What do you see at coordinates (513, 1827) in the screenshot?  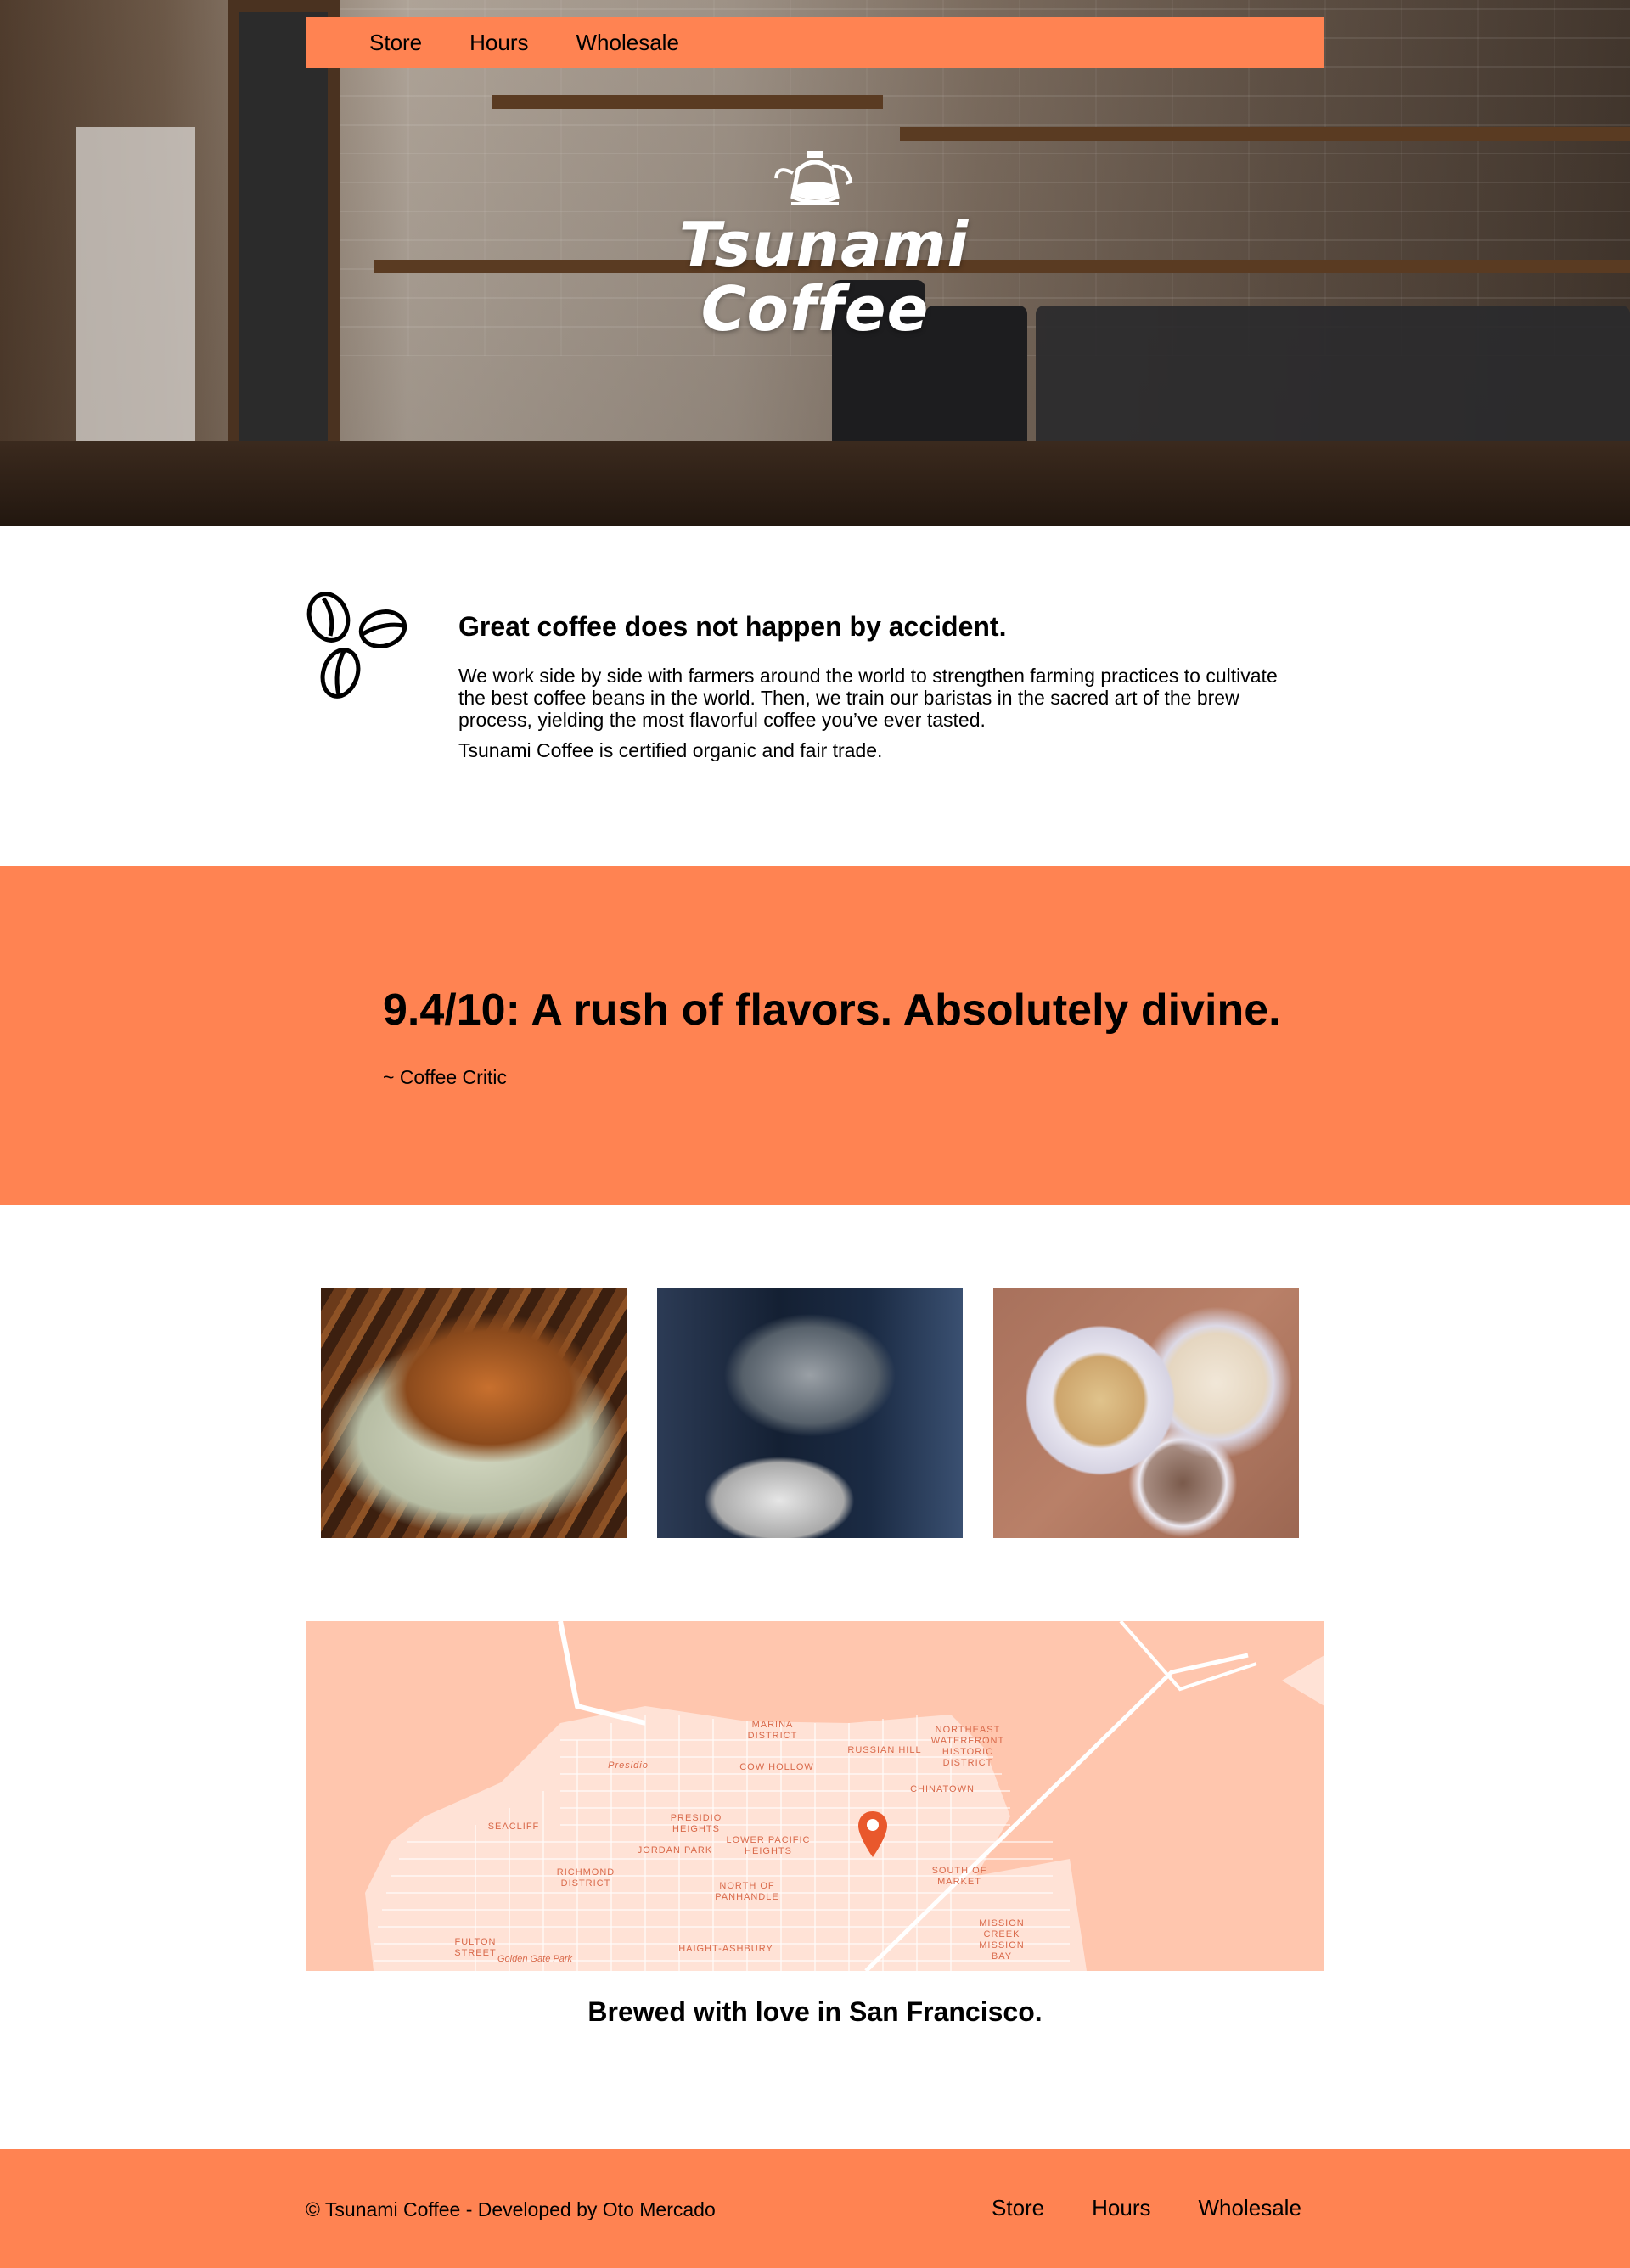 I see `map-label: SEACLIFF` at bounding box center [513, 1827].